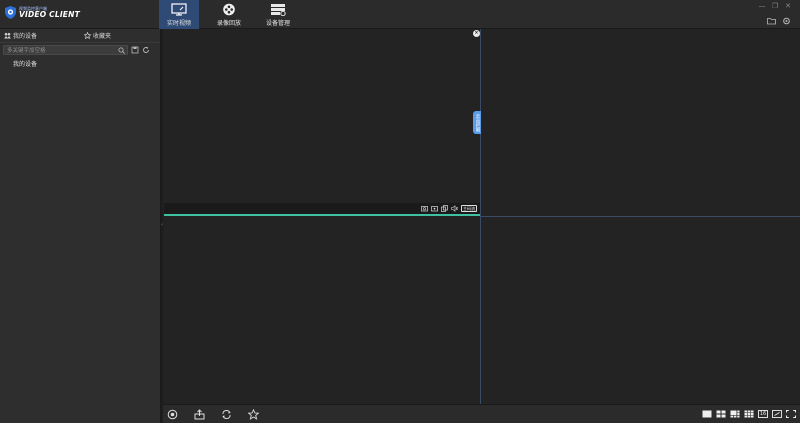 The image size is (800, 423). Describe the element at coordinates (454, 208) in the screenshot. I see `volume-icon` at that location.